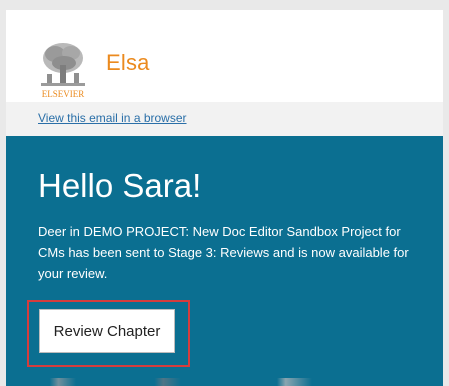 This screenshot has width=449, height=386. Describe the element at coordinates (63, 69) in the screenshot. I see `elsevier-tree-logo-icon: ELSEVIER` at that location.